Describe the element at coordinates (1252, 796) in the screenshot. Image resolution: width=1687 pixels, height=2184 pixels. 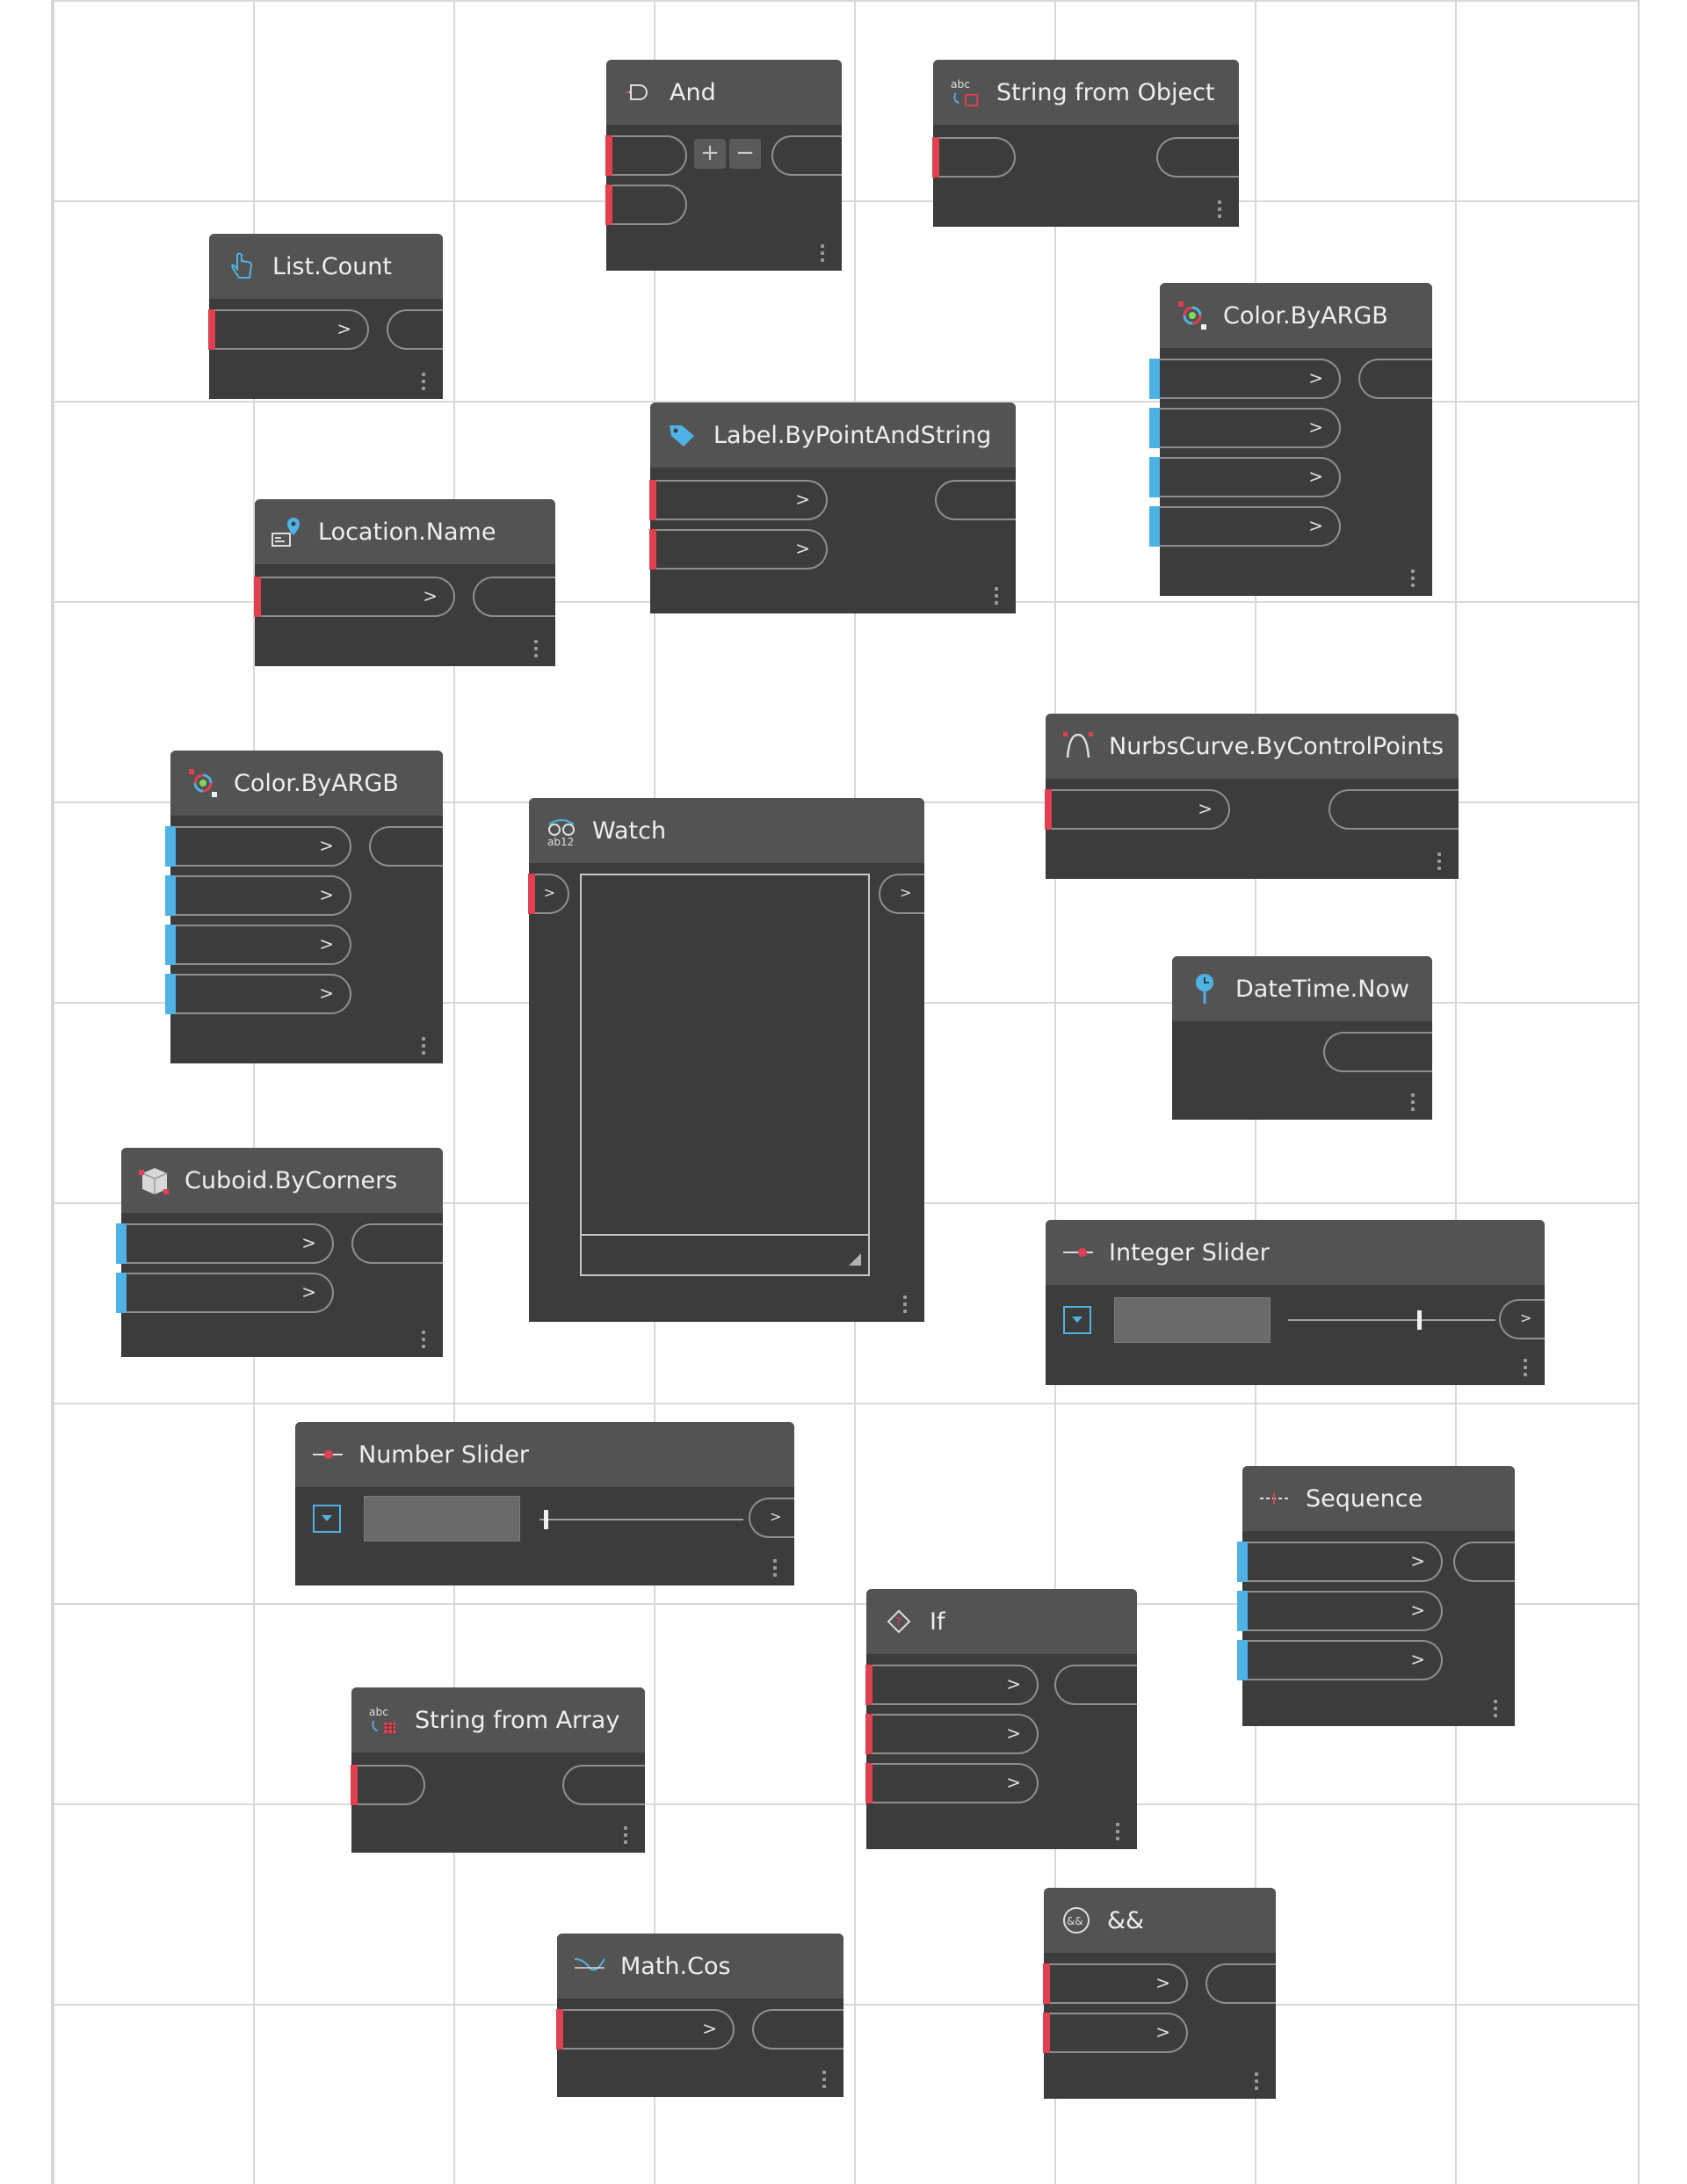
I see `nurbscurve-bycontrolpoints-node: NurbsCurve.ByControlPoints >` at that location.